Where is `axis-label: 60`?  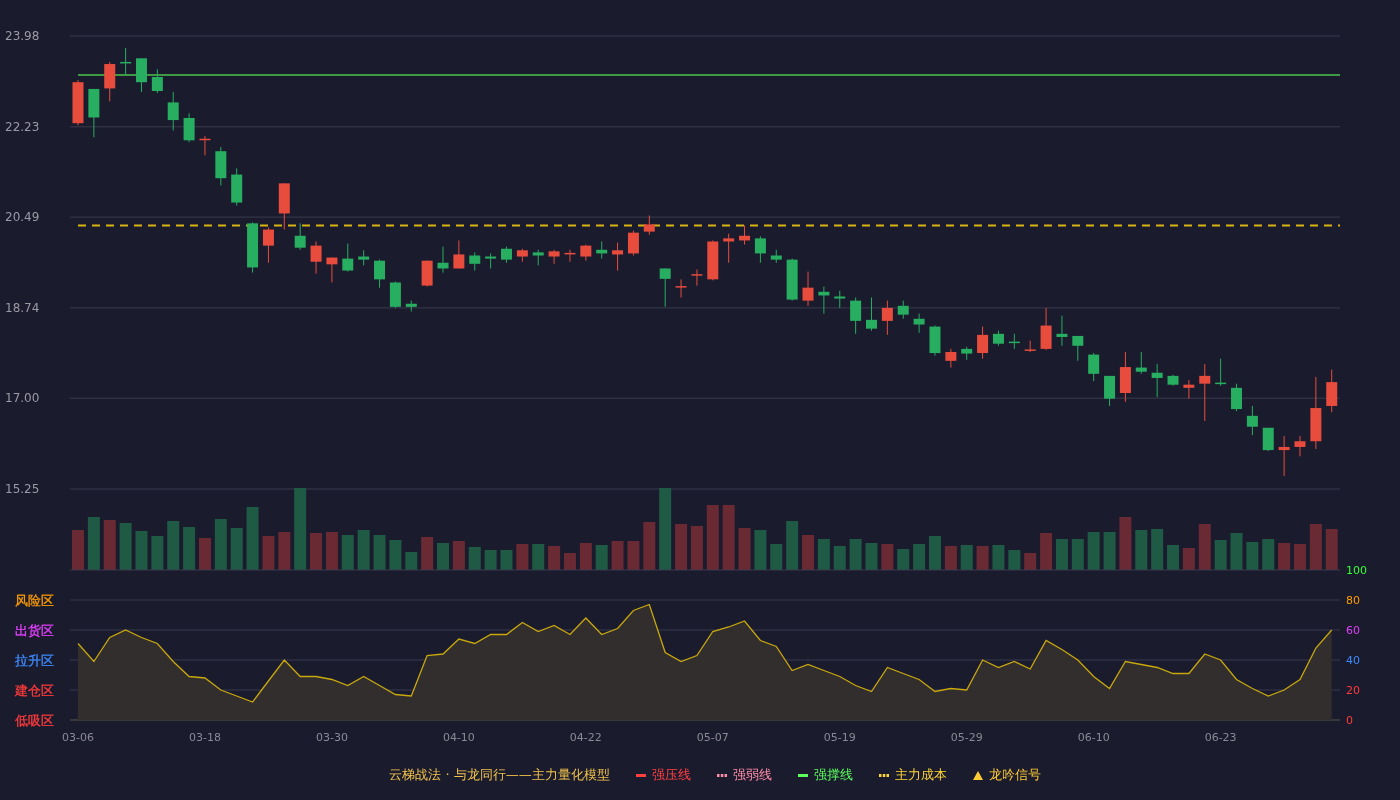
axis-label: 60 is located at coordinates (1353, 630).